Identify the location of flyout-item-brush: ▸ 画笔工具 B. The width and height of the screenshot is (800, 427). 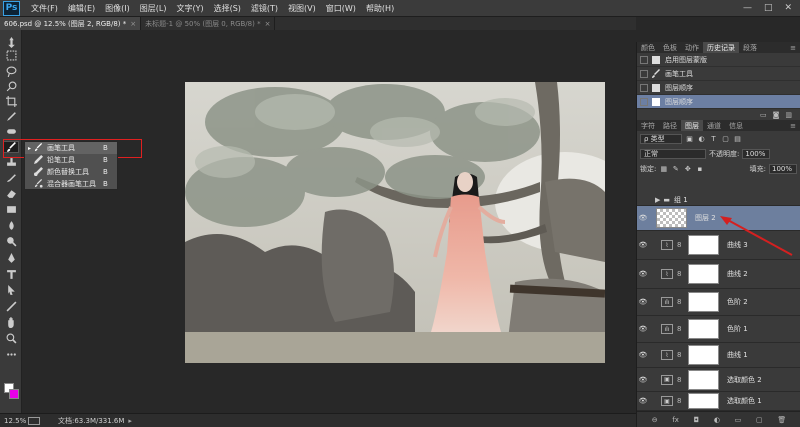
(71, 148).